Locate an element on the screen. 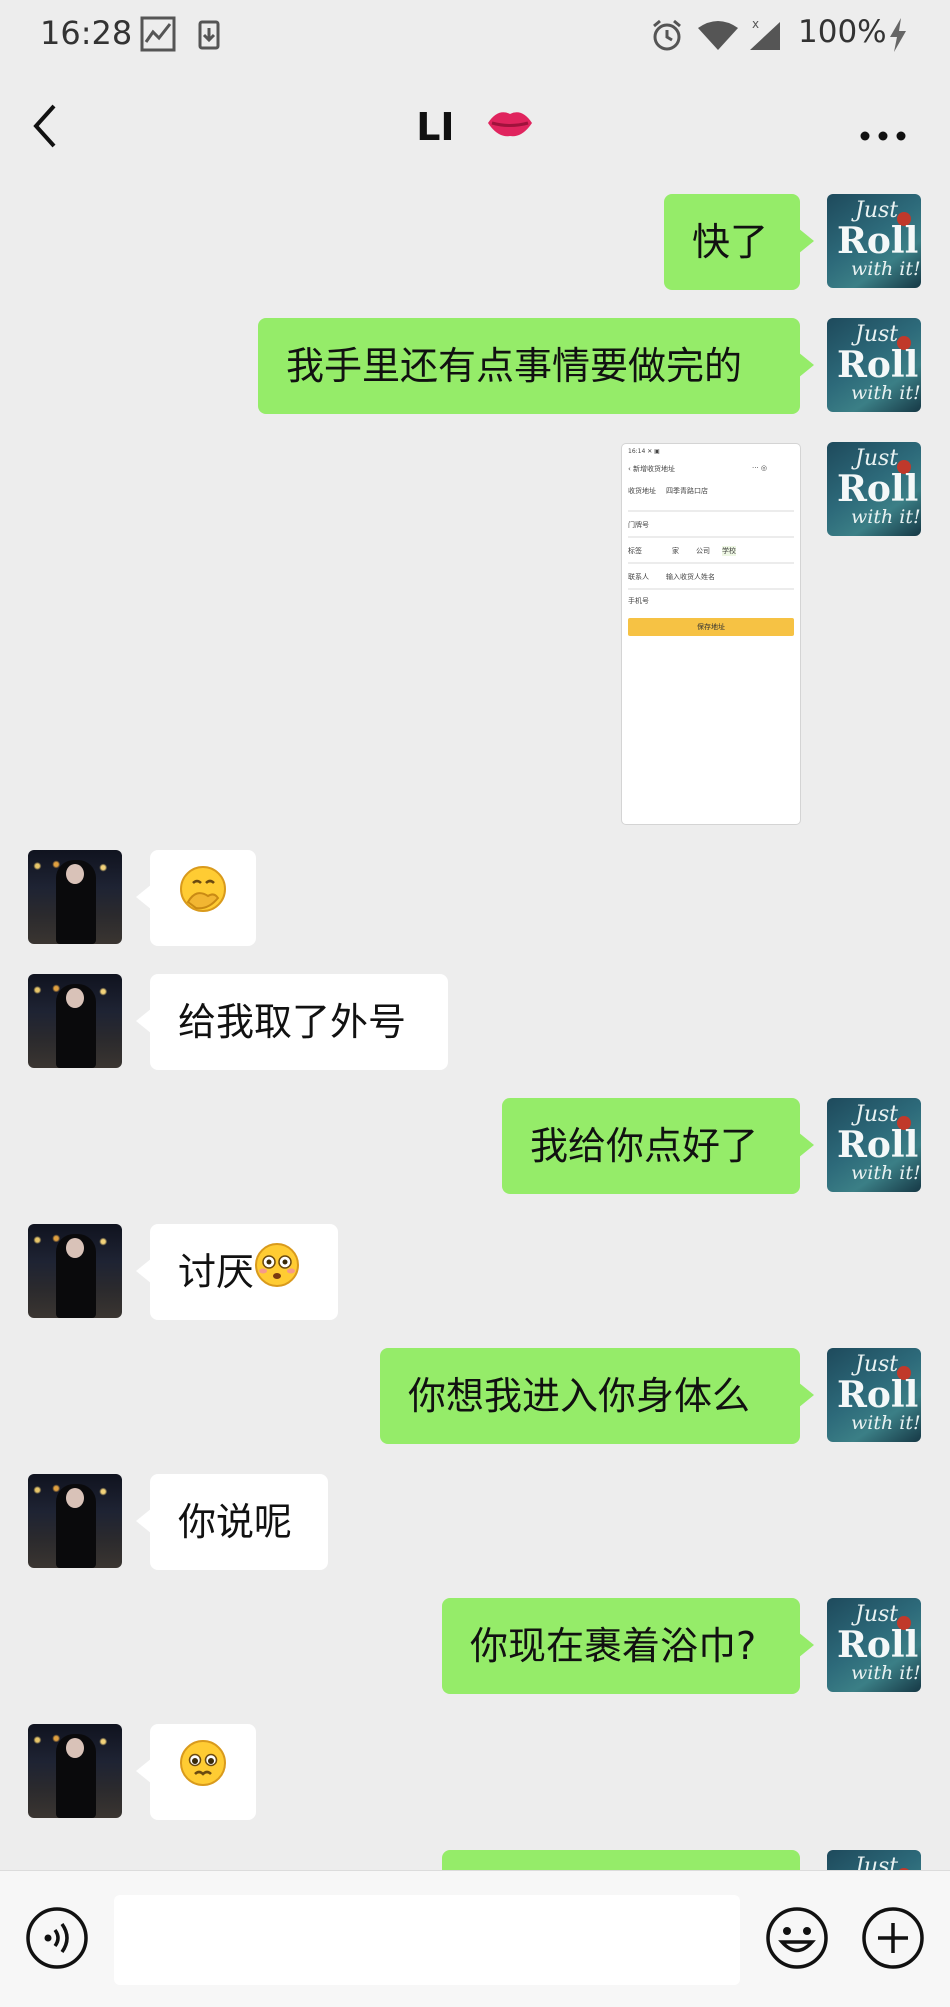  message-text: 你想我进入你身体么 is located at coordinates (579, 1396).